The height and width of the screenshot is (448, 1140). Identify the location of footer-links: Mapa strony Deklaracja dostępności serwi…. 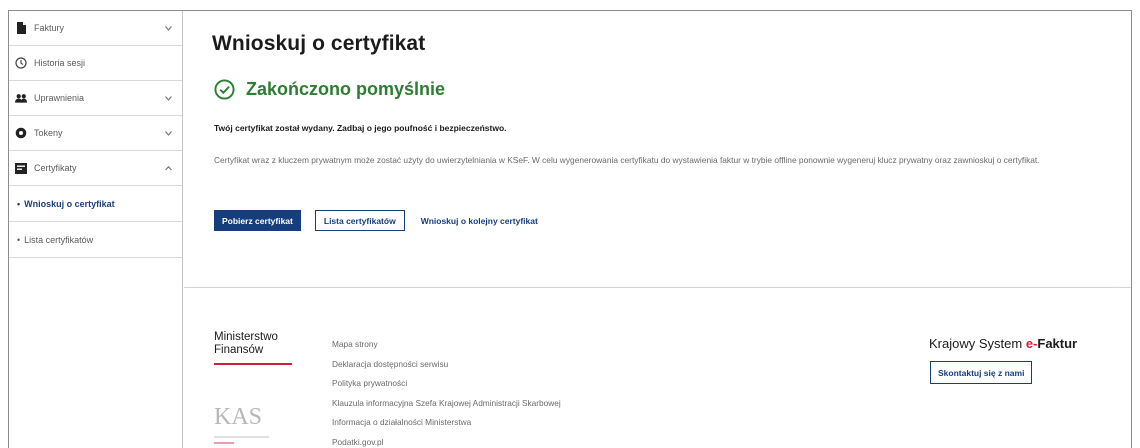
(446, 393).